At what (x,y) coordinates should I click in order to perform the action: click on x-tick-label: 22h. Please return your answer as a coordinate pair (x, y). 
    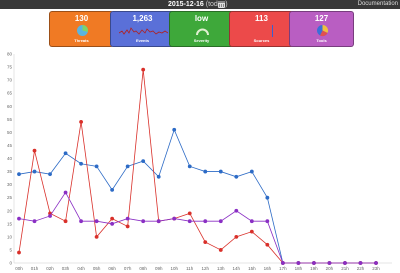
    Looking at the image, I should click on (361, 268).